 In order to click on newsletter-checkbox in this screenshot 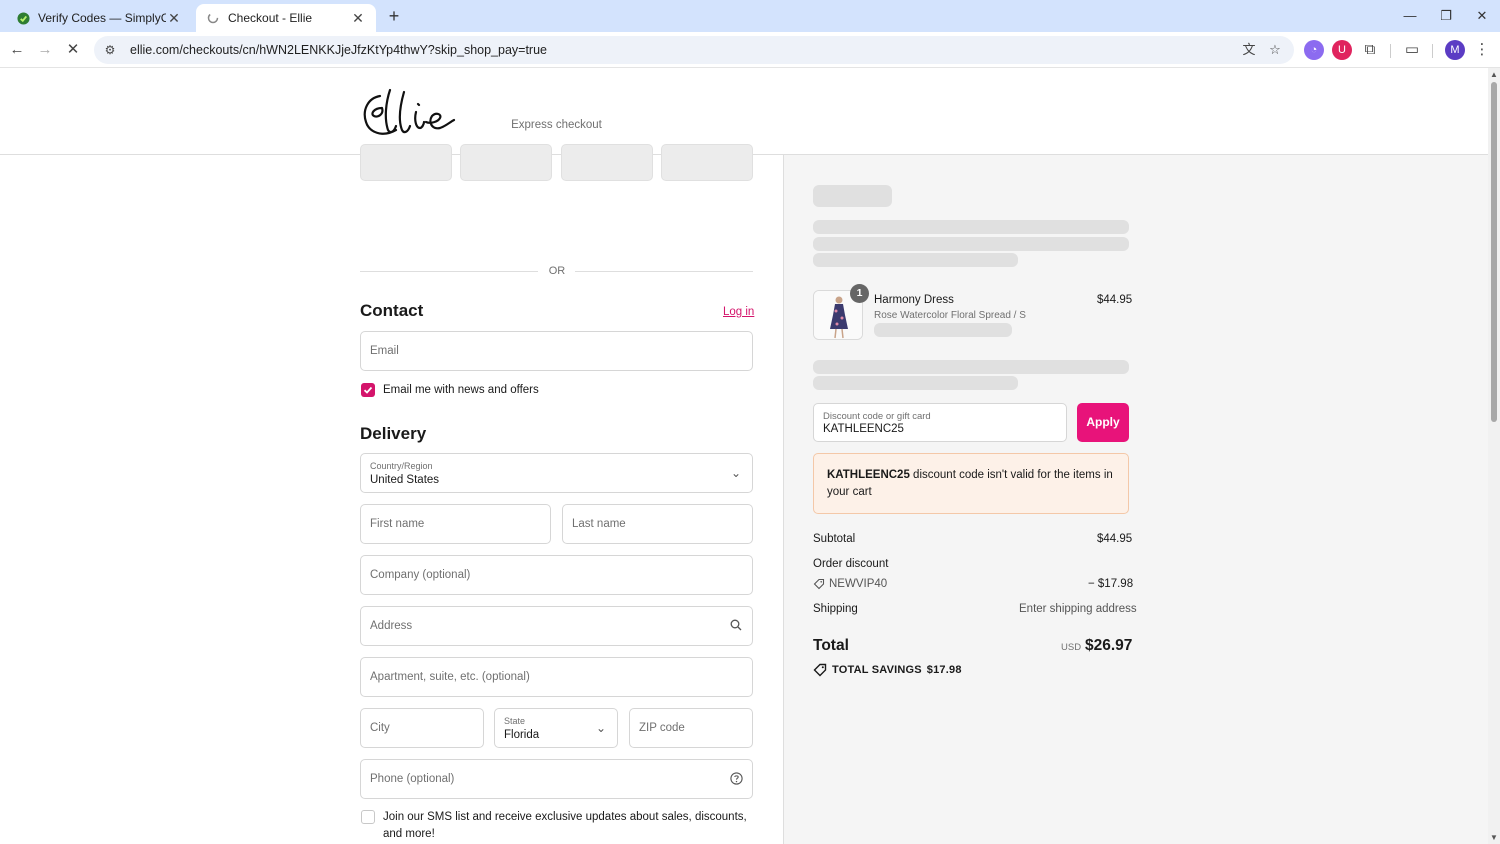, I will do `click(368, 390)`.